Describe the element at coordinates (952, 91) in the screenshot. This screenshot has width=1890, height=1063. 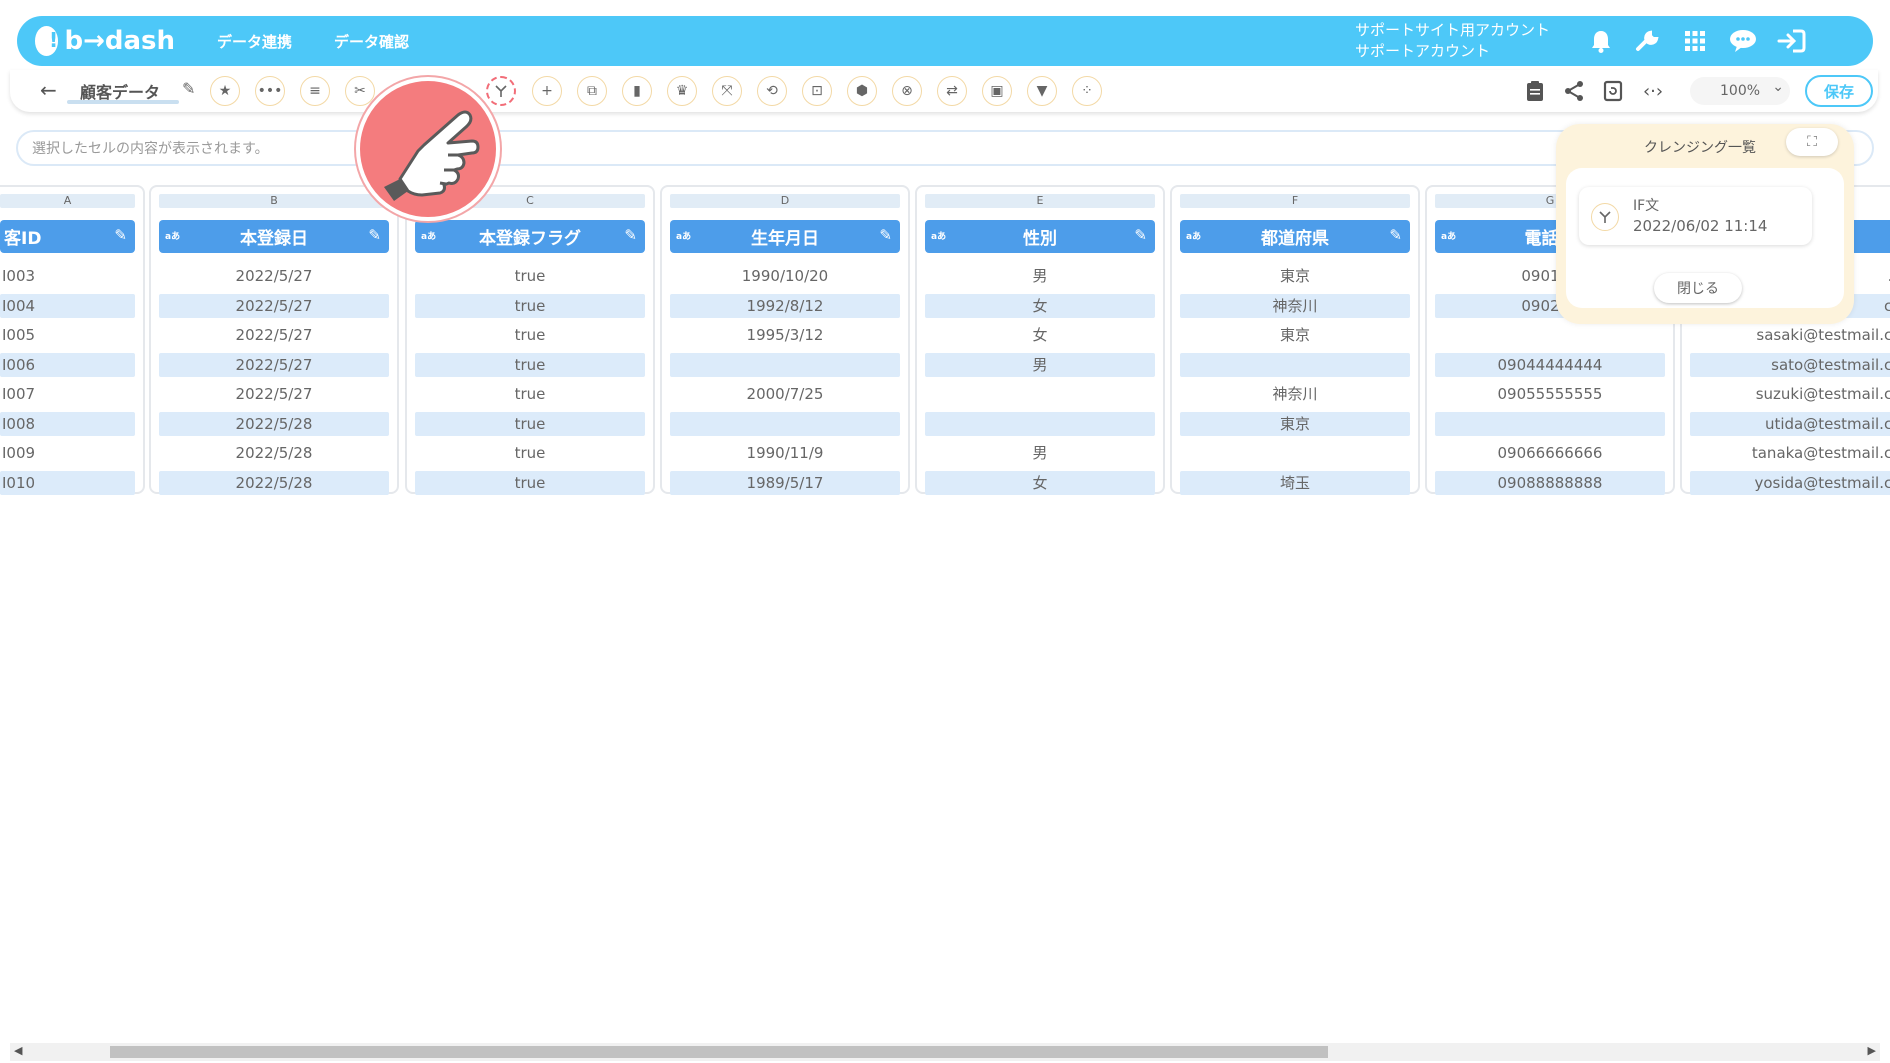
I see `translate-icon: ⇄` at that location.